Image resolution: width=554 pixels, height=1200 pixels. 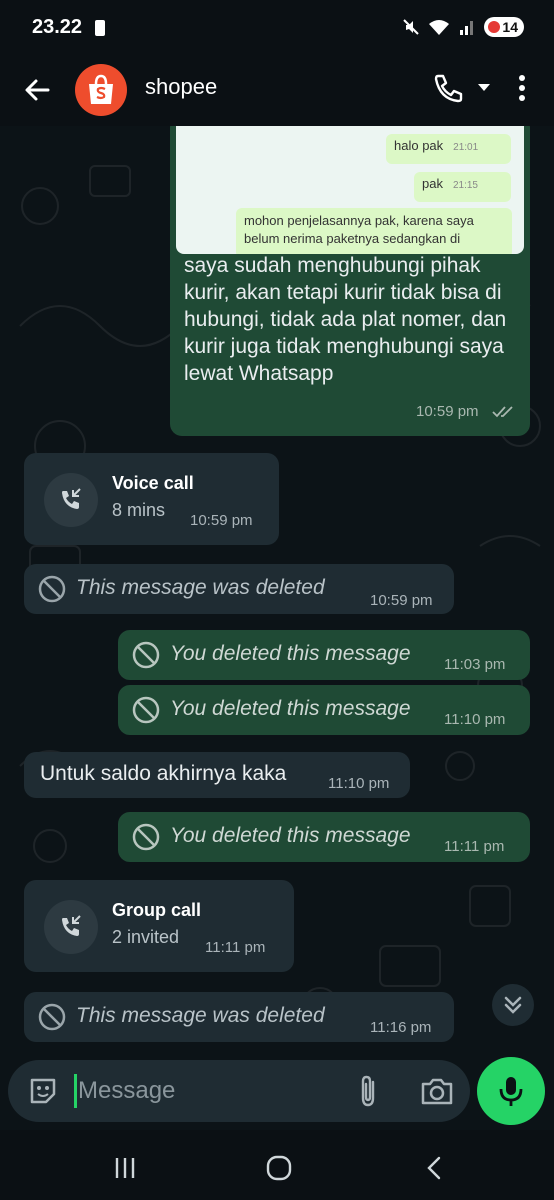 I want to click on image-bubble-time: 21:15, so click(x=465, y=185).